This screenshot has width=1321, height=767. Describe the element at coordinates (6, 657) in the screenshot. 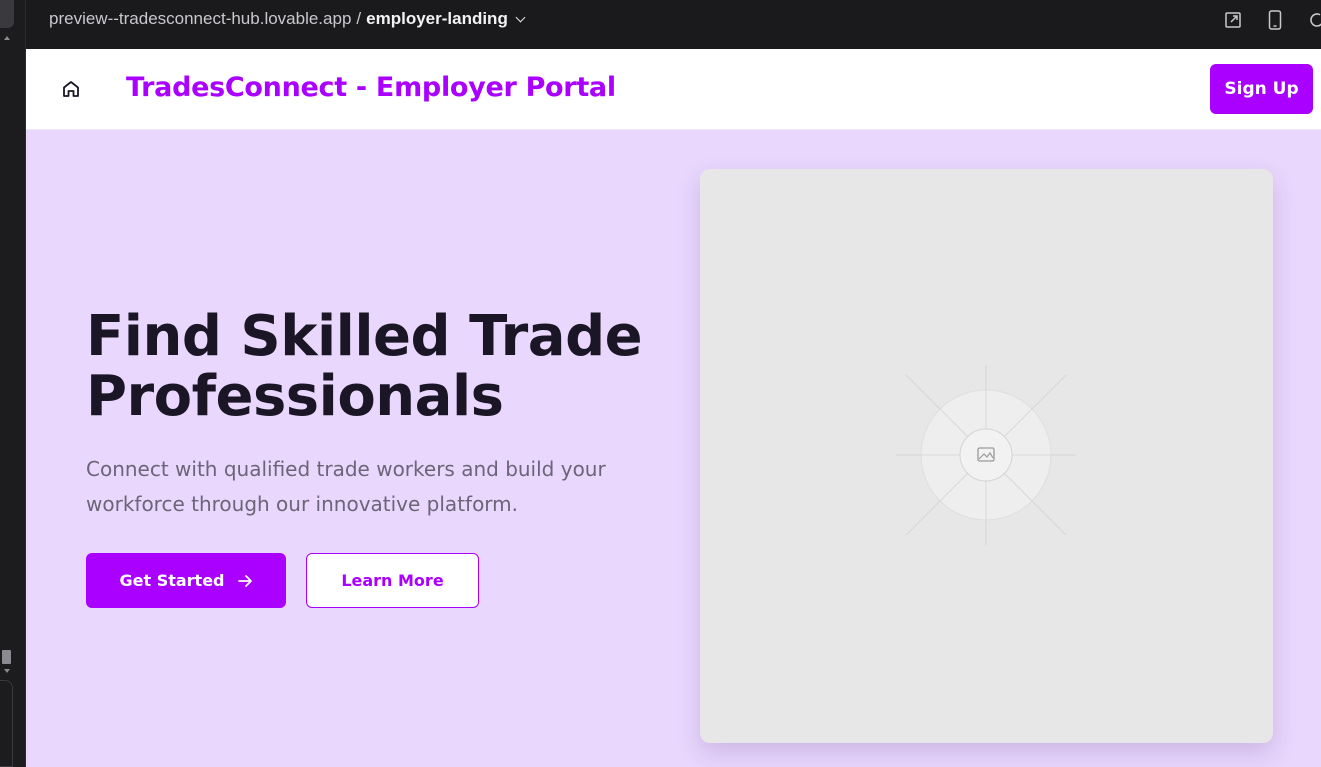

I see `scrollbar-thumb` at that location.